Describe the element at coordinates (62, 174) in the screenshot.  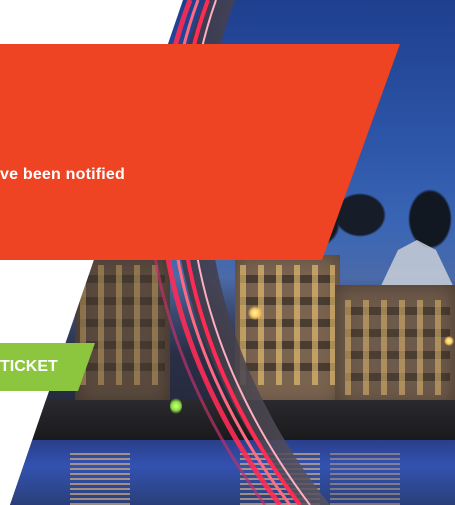
I see `notification-message: ve been notified` at that location.